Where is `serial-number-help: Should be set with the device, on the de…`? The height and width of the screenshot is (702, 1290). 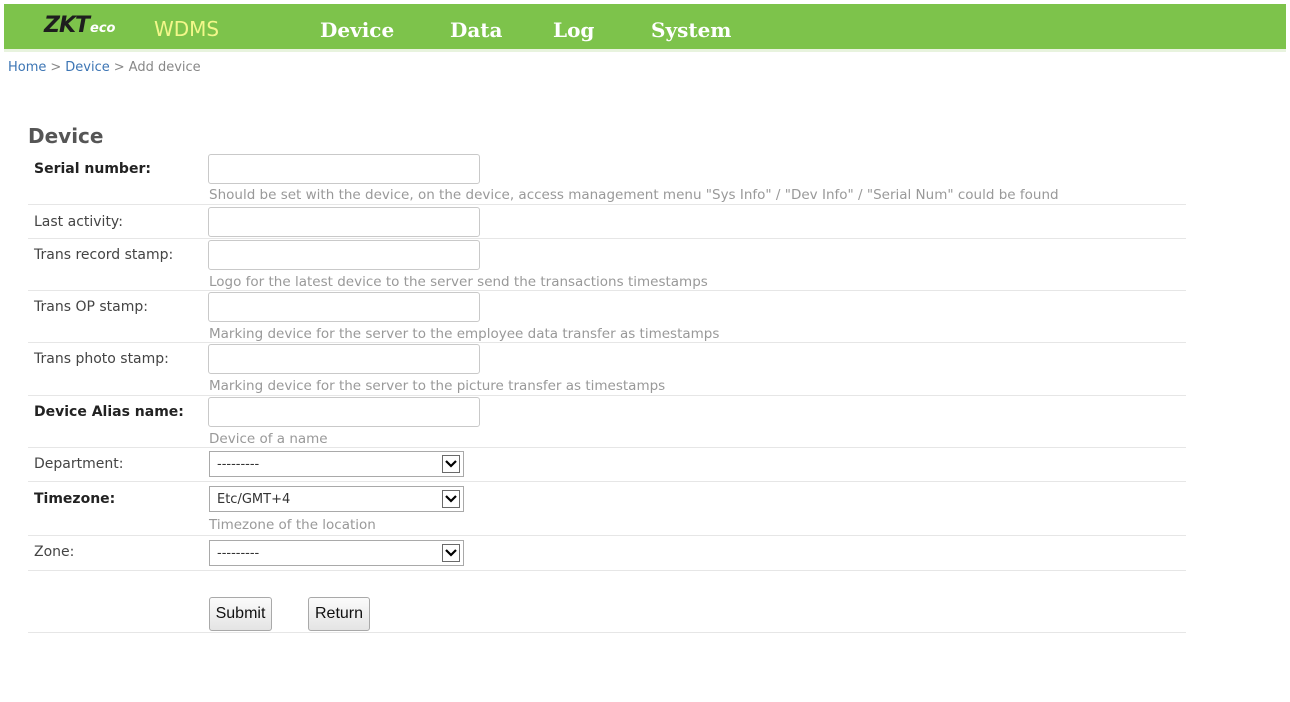
serial-number-help: Should be set with the device, on the de… is located at coordinates (634, 195).